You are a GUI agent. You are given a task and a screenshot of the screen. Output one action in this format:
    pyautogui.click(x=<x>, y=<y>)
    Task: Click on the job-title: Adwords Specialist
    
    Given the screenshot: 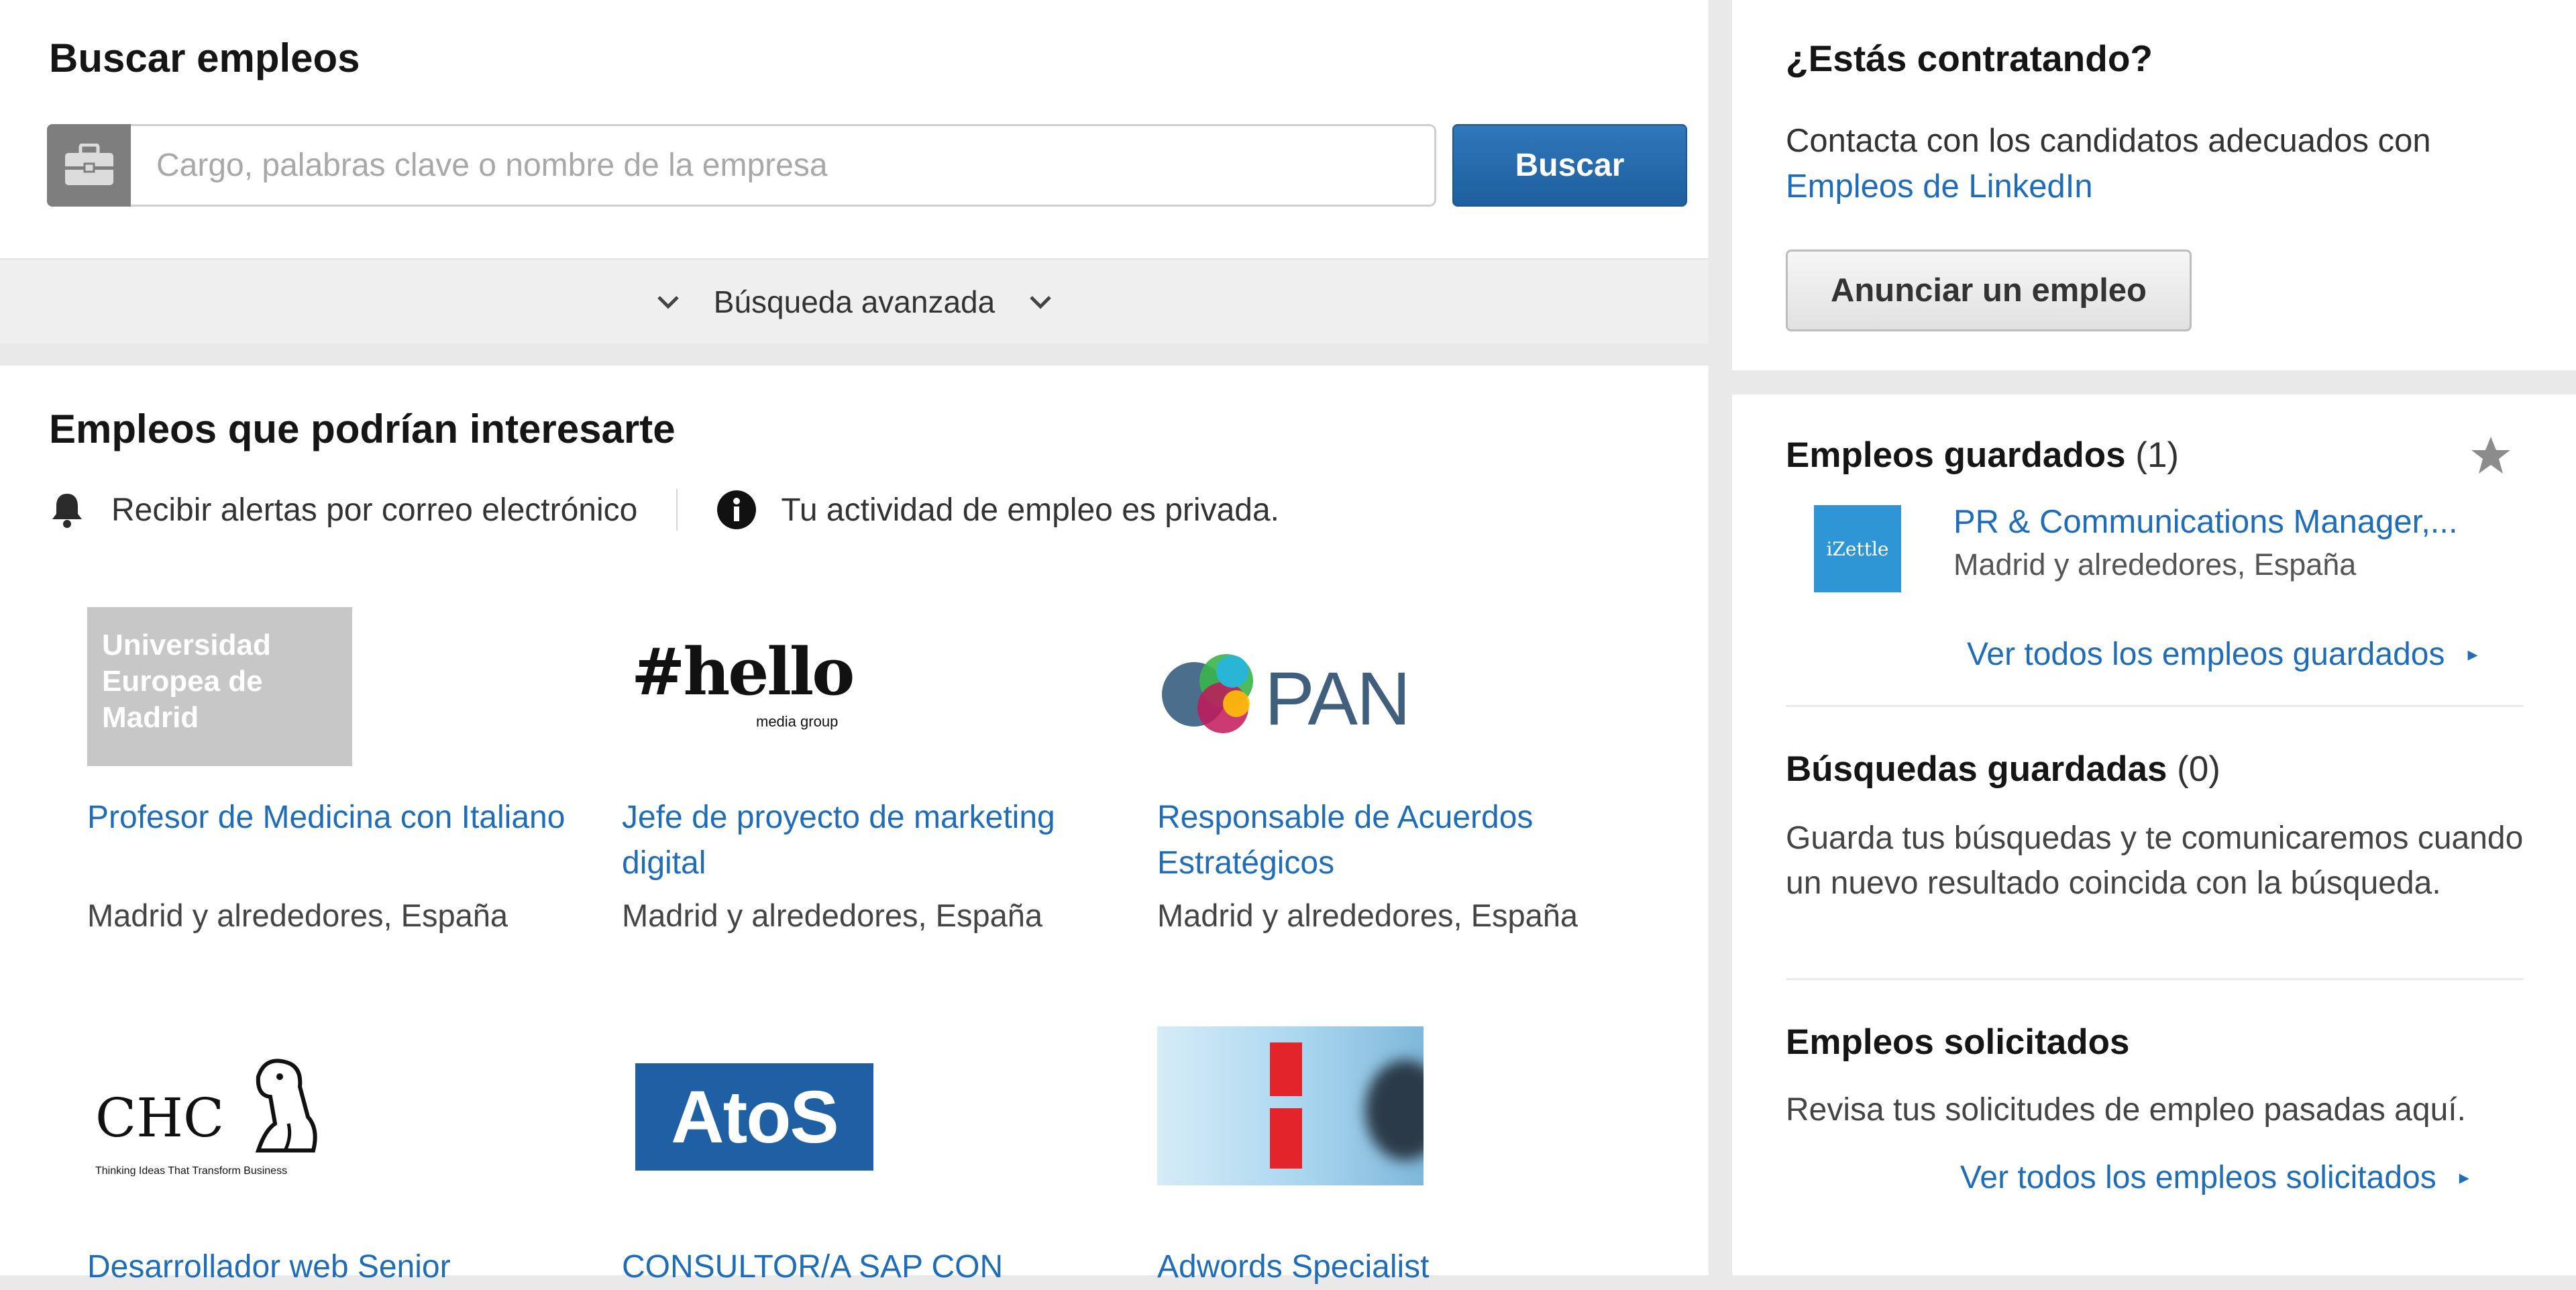 What is the action you would take?
    pyautogui.click(x=1412, y=1267)
    